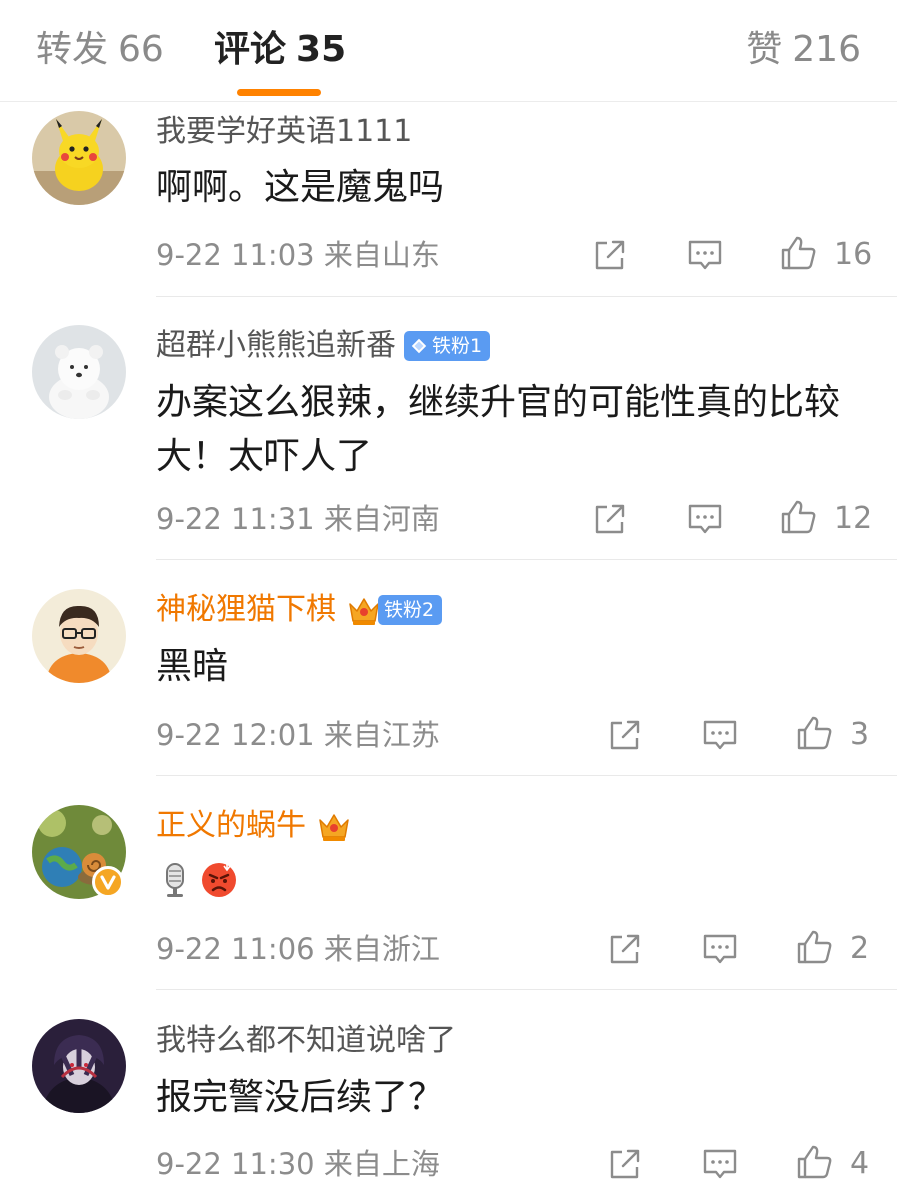 Image resolution: width=897 pixels, height=1200 pixels. I want to click on tab-repost: 转发 66, so click(100, 50).